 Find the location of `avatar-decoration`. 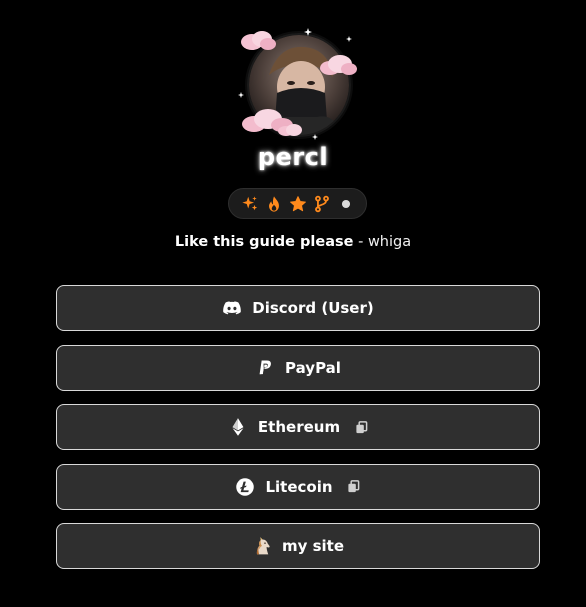

avatar-decoration is located at coordinates (299, 85).